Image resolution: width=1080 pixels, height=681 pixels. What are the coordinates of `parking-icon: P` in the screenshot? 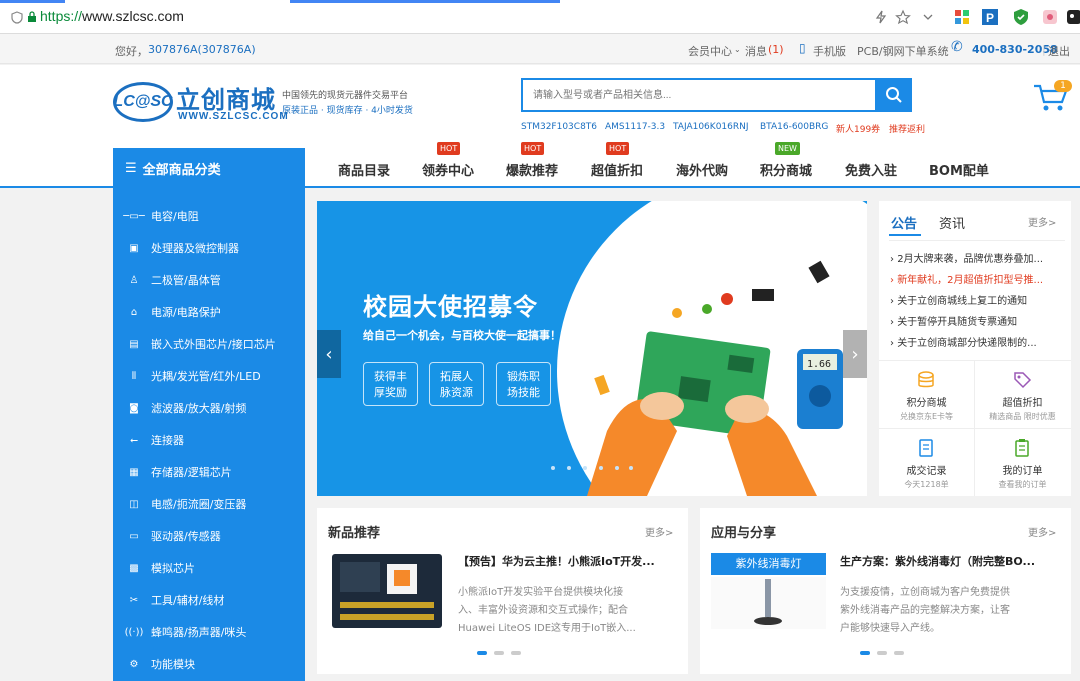 It's located at (990, 17).